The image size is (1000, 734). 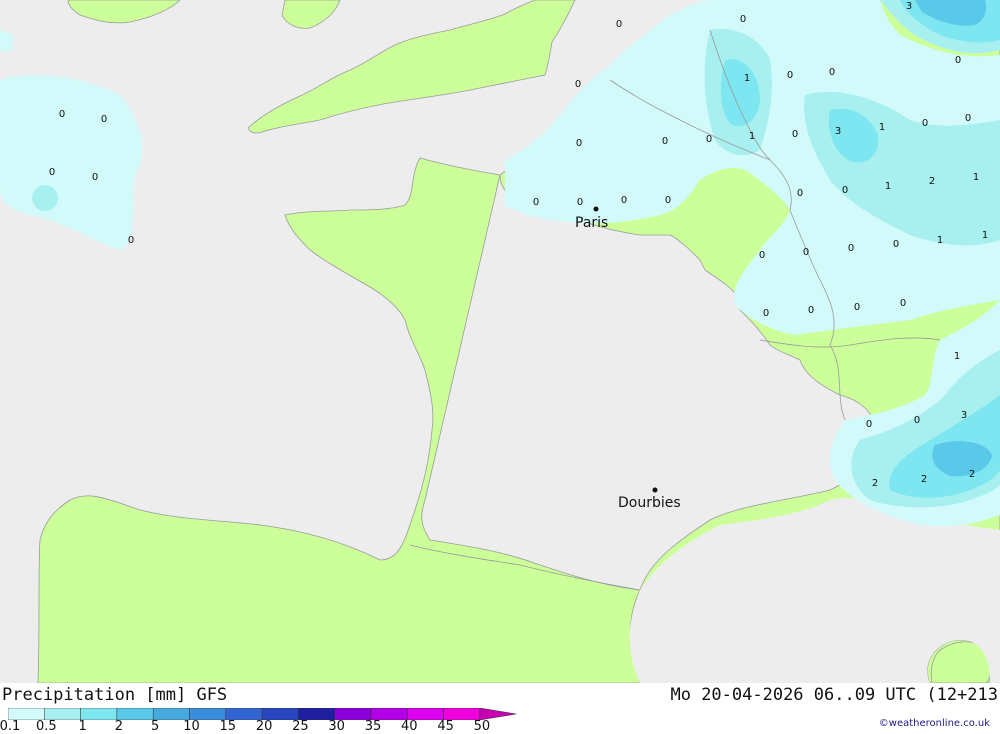 I want to click on legend-tick-label: 30, so click(x=336, y=726).